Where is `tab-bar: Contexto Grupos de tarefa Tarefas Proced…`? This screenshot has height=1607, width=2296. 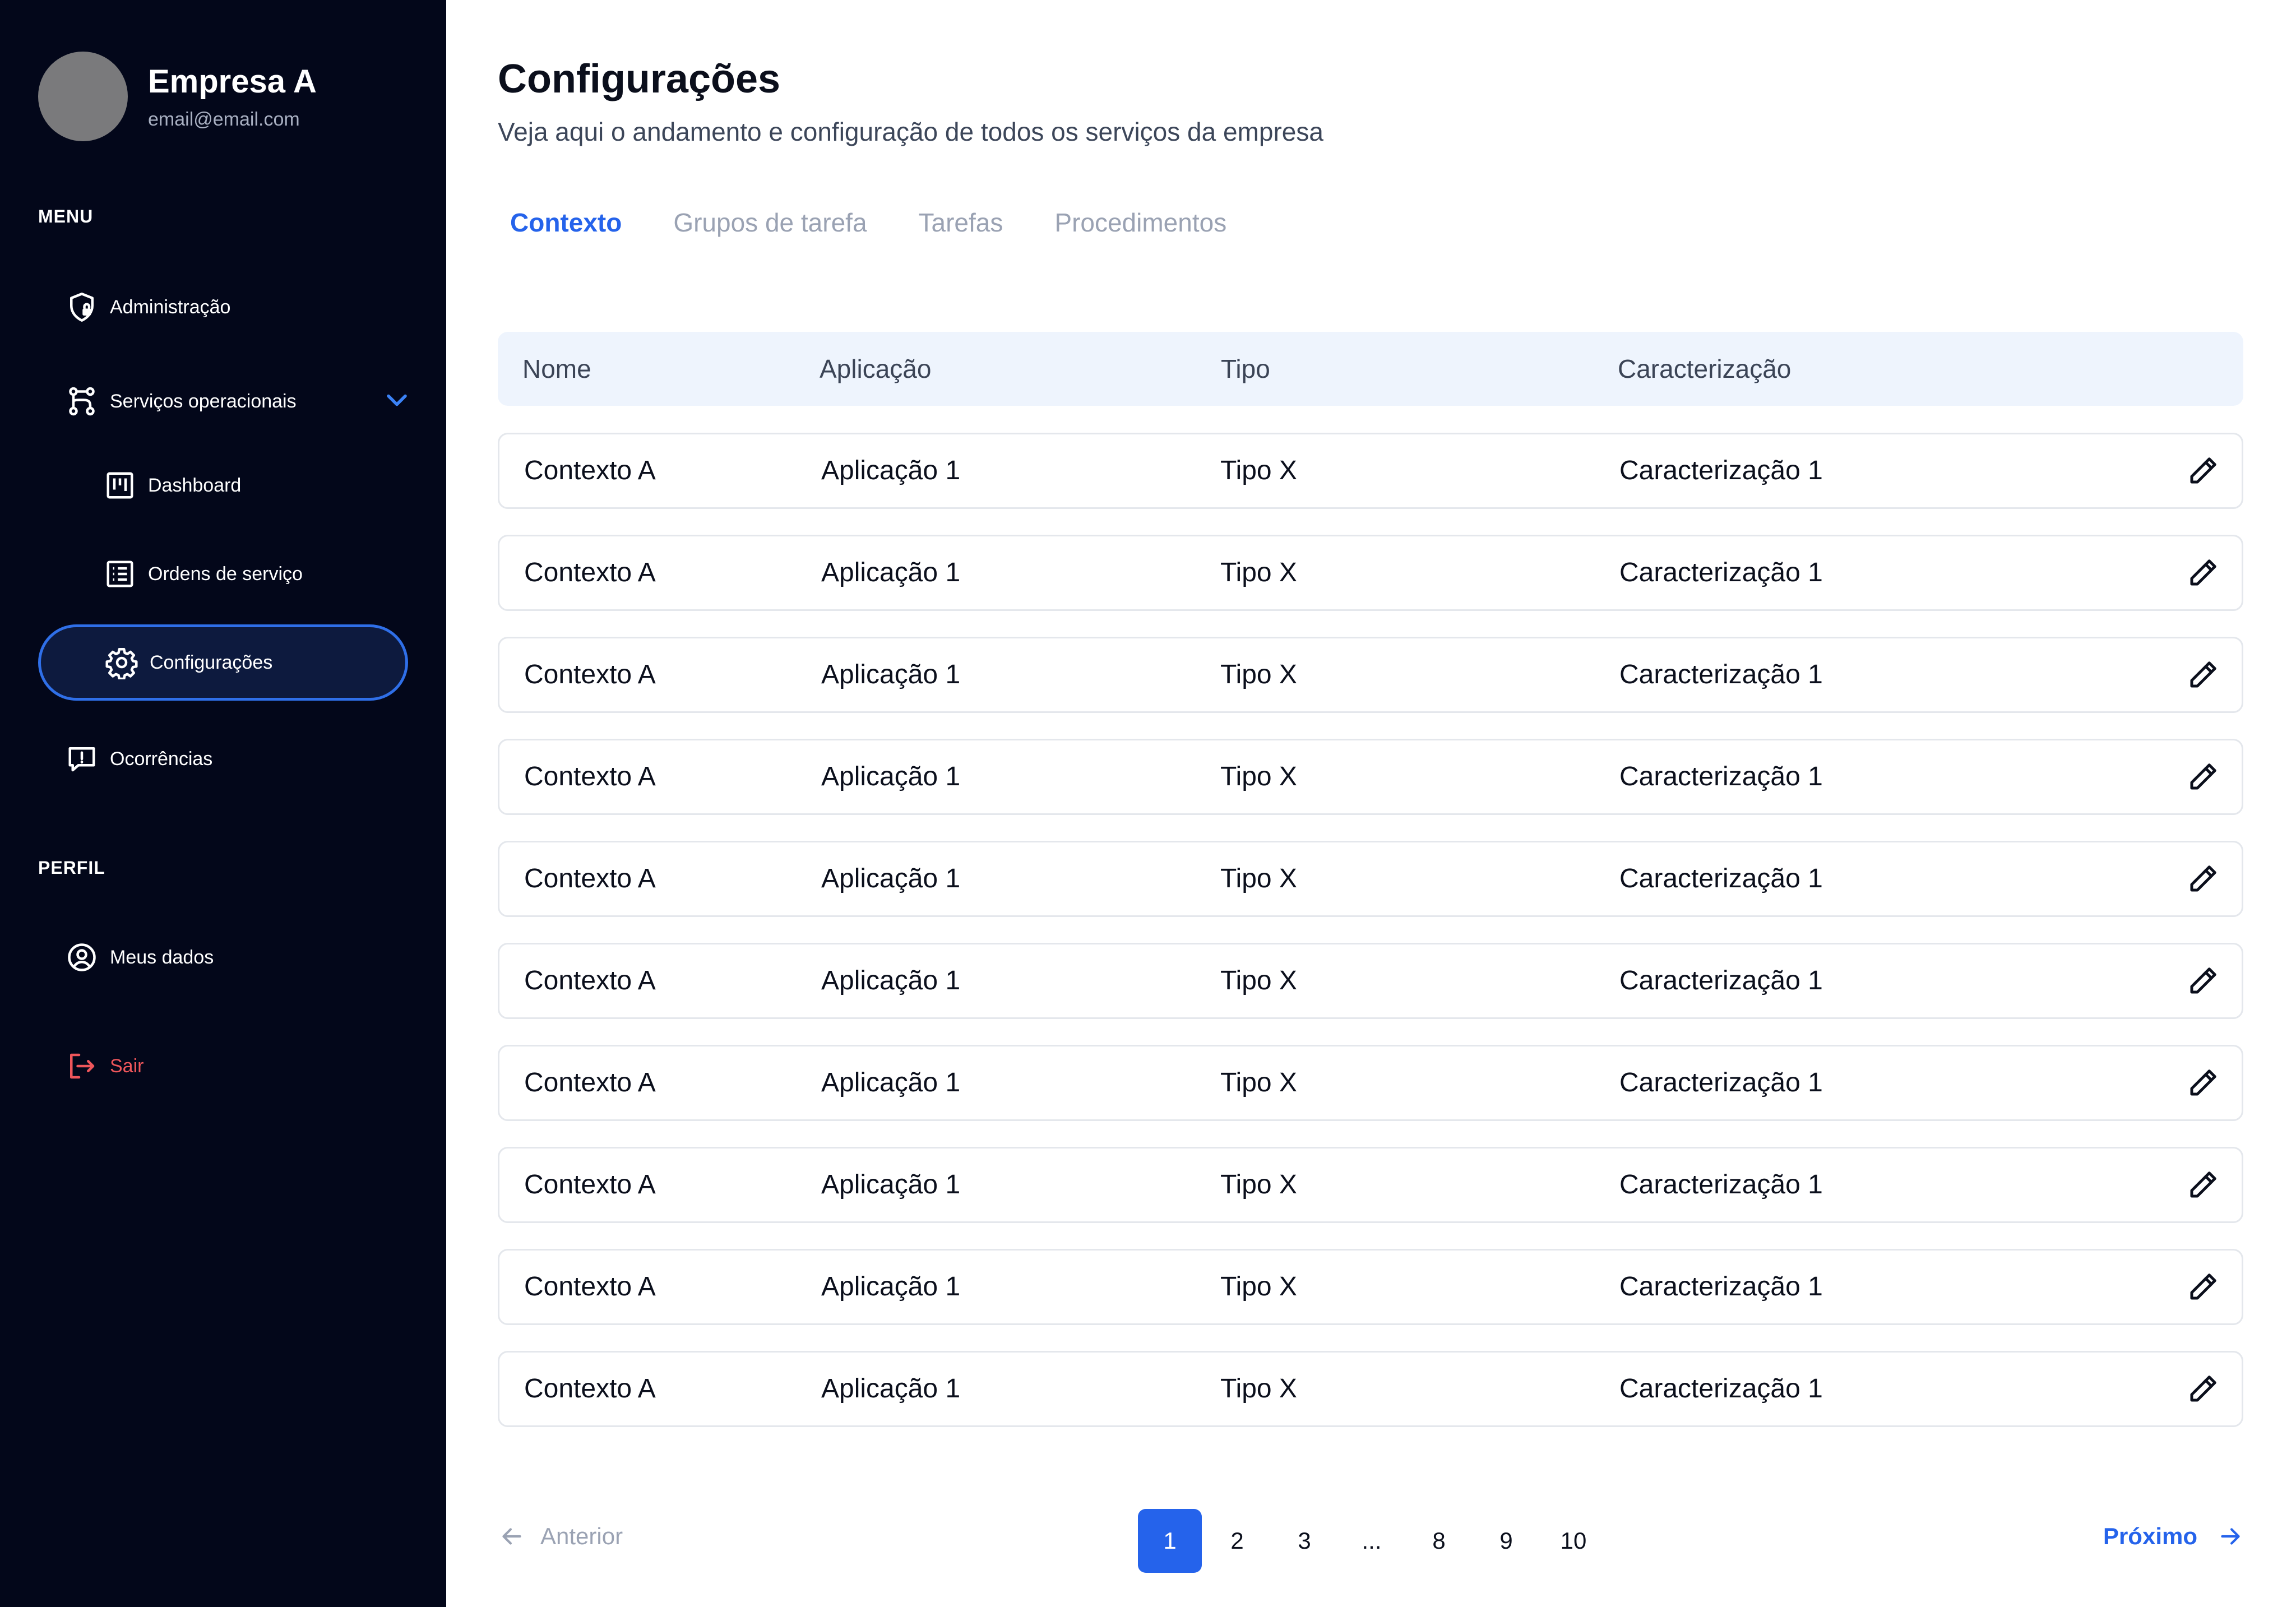 tab-bar: Contexto Grupos de tarefa Tarefas Proced… is located at coordinates (894, 222).